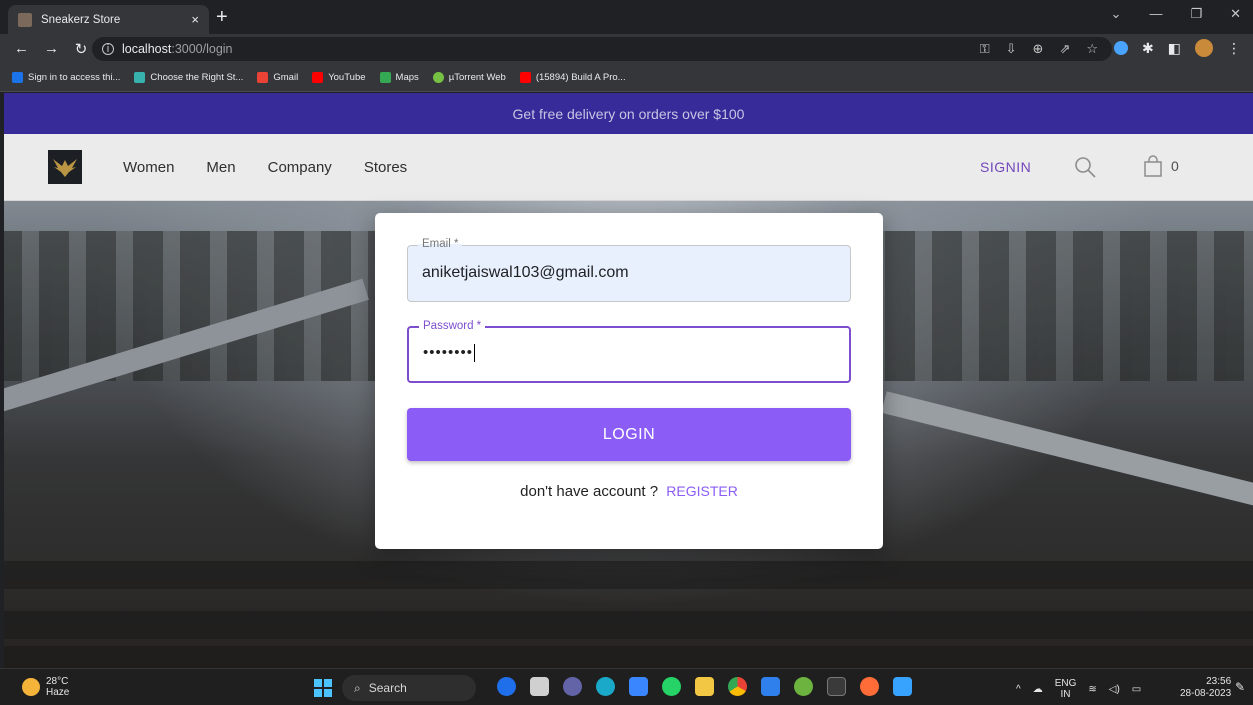  What do you see at coordinates (1114, 689) in the screenshot?
I see `volume-icon: ◁)` at bounding box center [1114, 689].